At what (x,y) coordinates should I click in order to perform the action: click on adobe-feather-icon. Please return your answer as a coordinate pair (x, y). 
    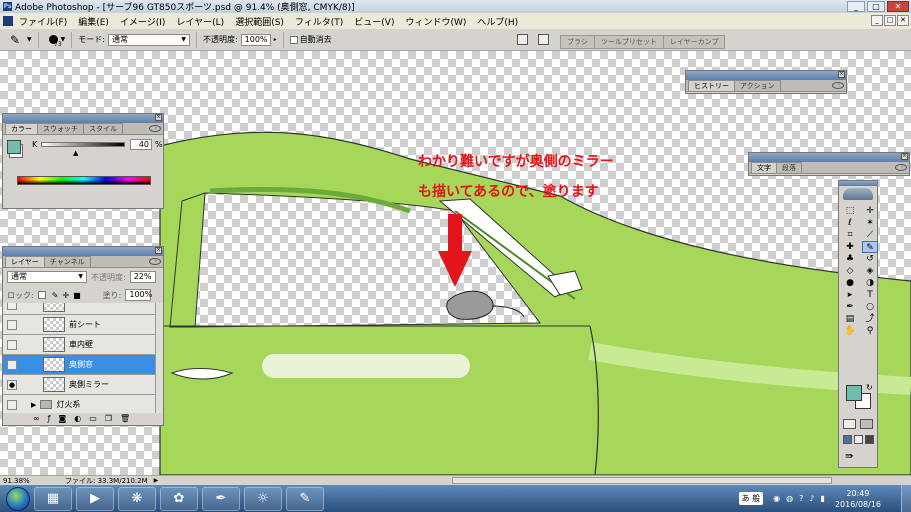
    Looking at the image, I should click on (858, 194).